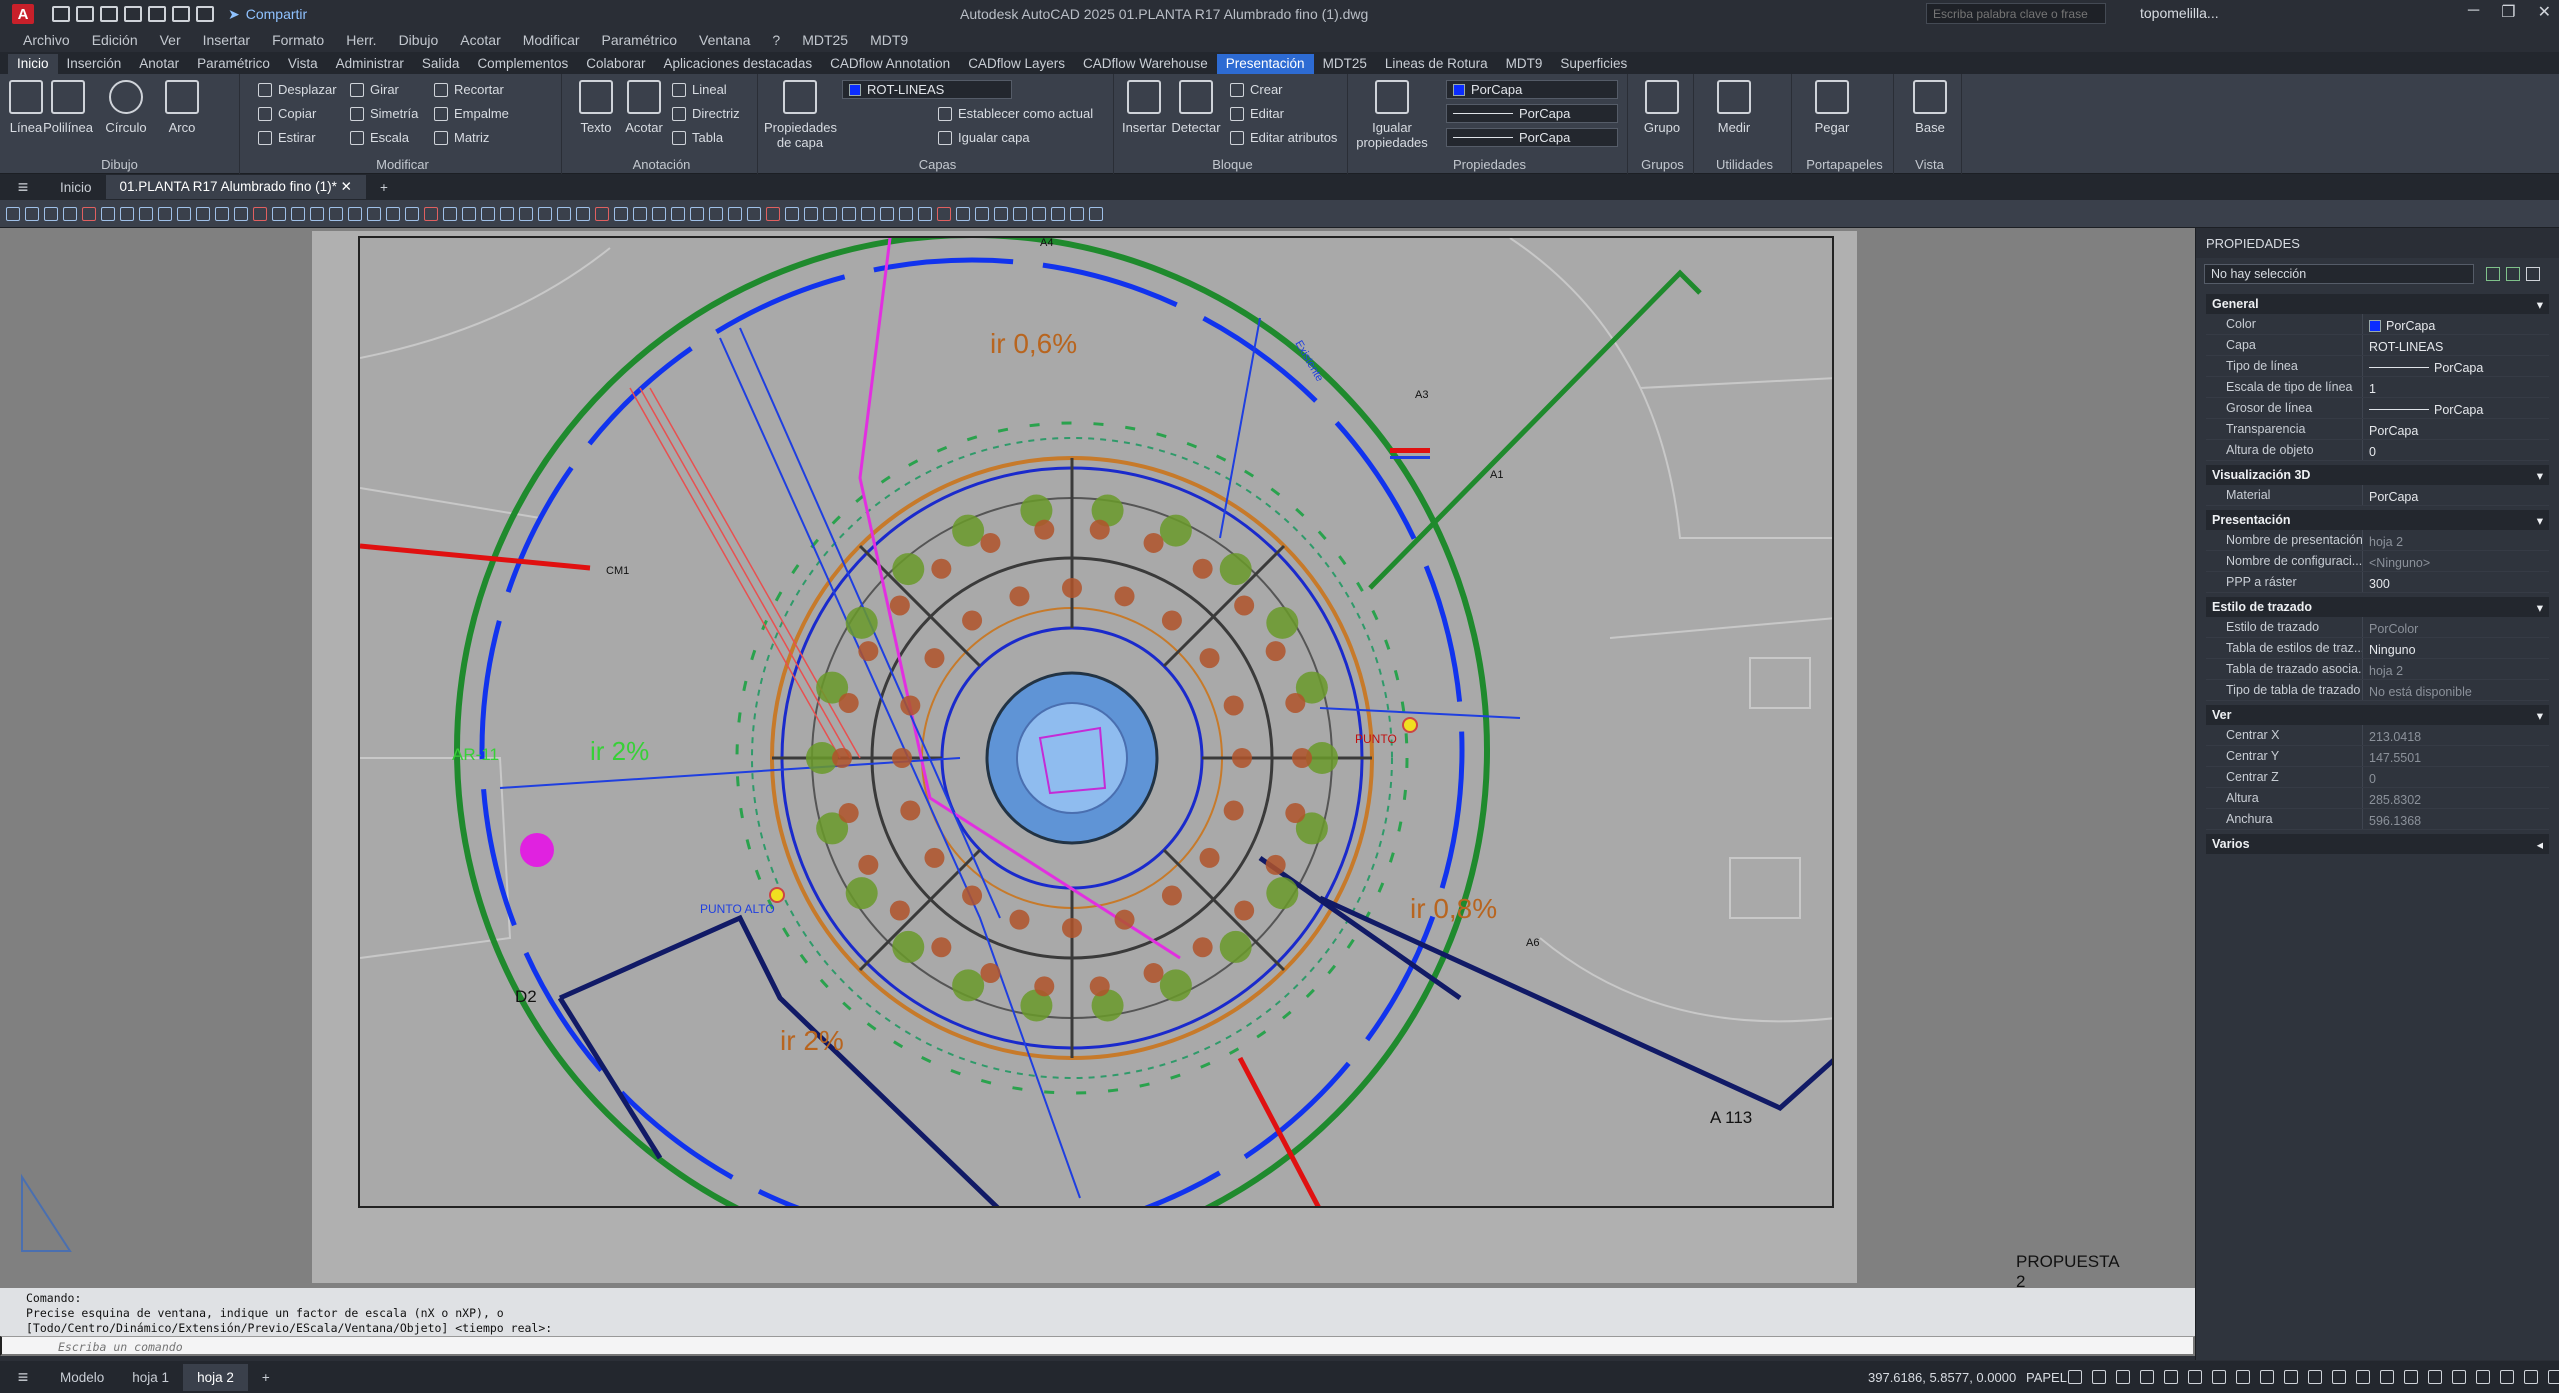  I want to click on menu-herr: Herr., so click(361, 40).